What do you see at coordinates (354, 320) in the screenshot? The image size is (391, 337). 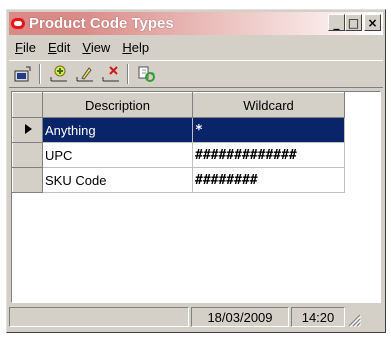 I see `resize-grip-icon` at bounding box center [354, 320].